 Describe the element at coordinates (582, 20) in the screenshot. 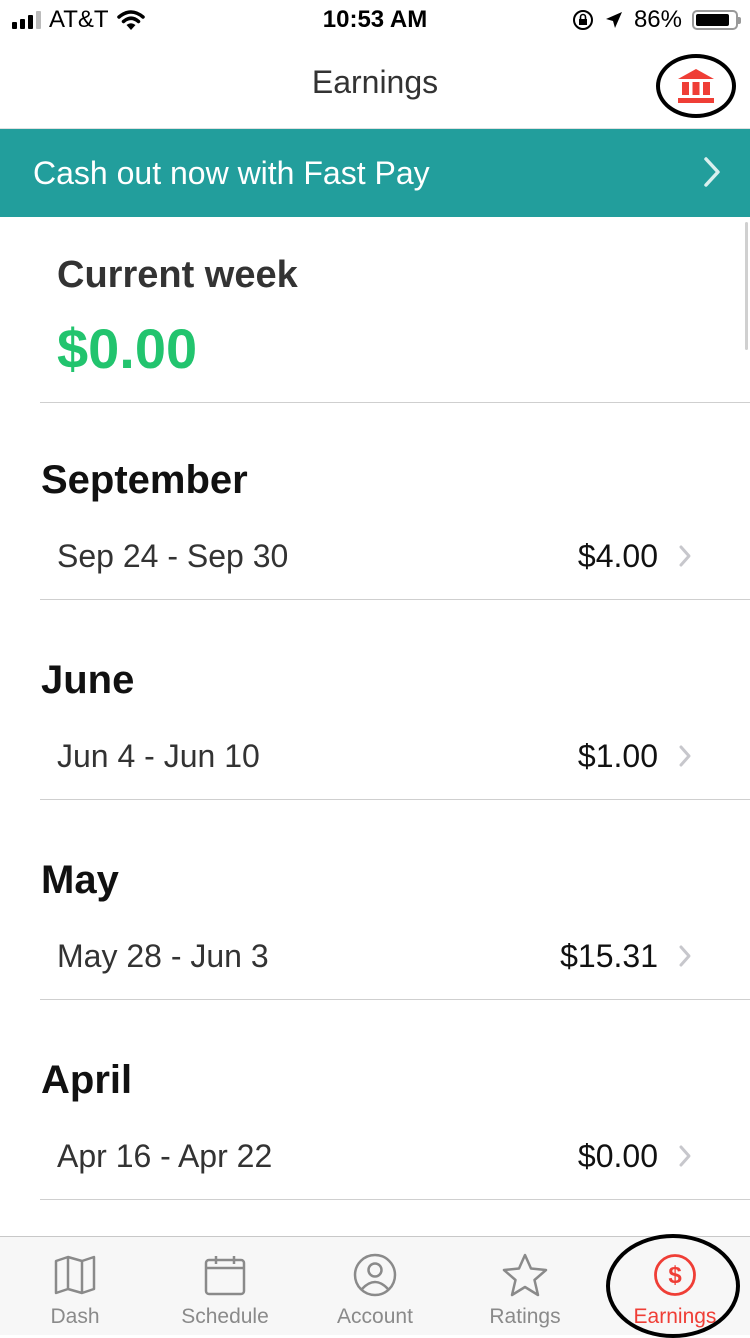

I see `orientation-lock-icon` at that location.